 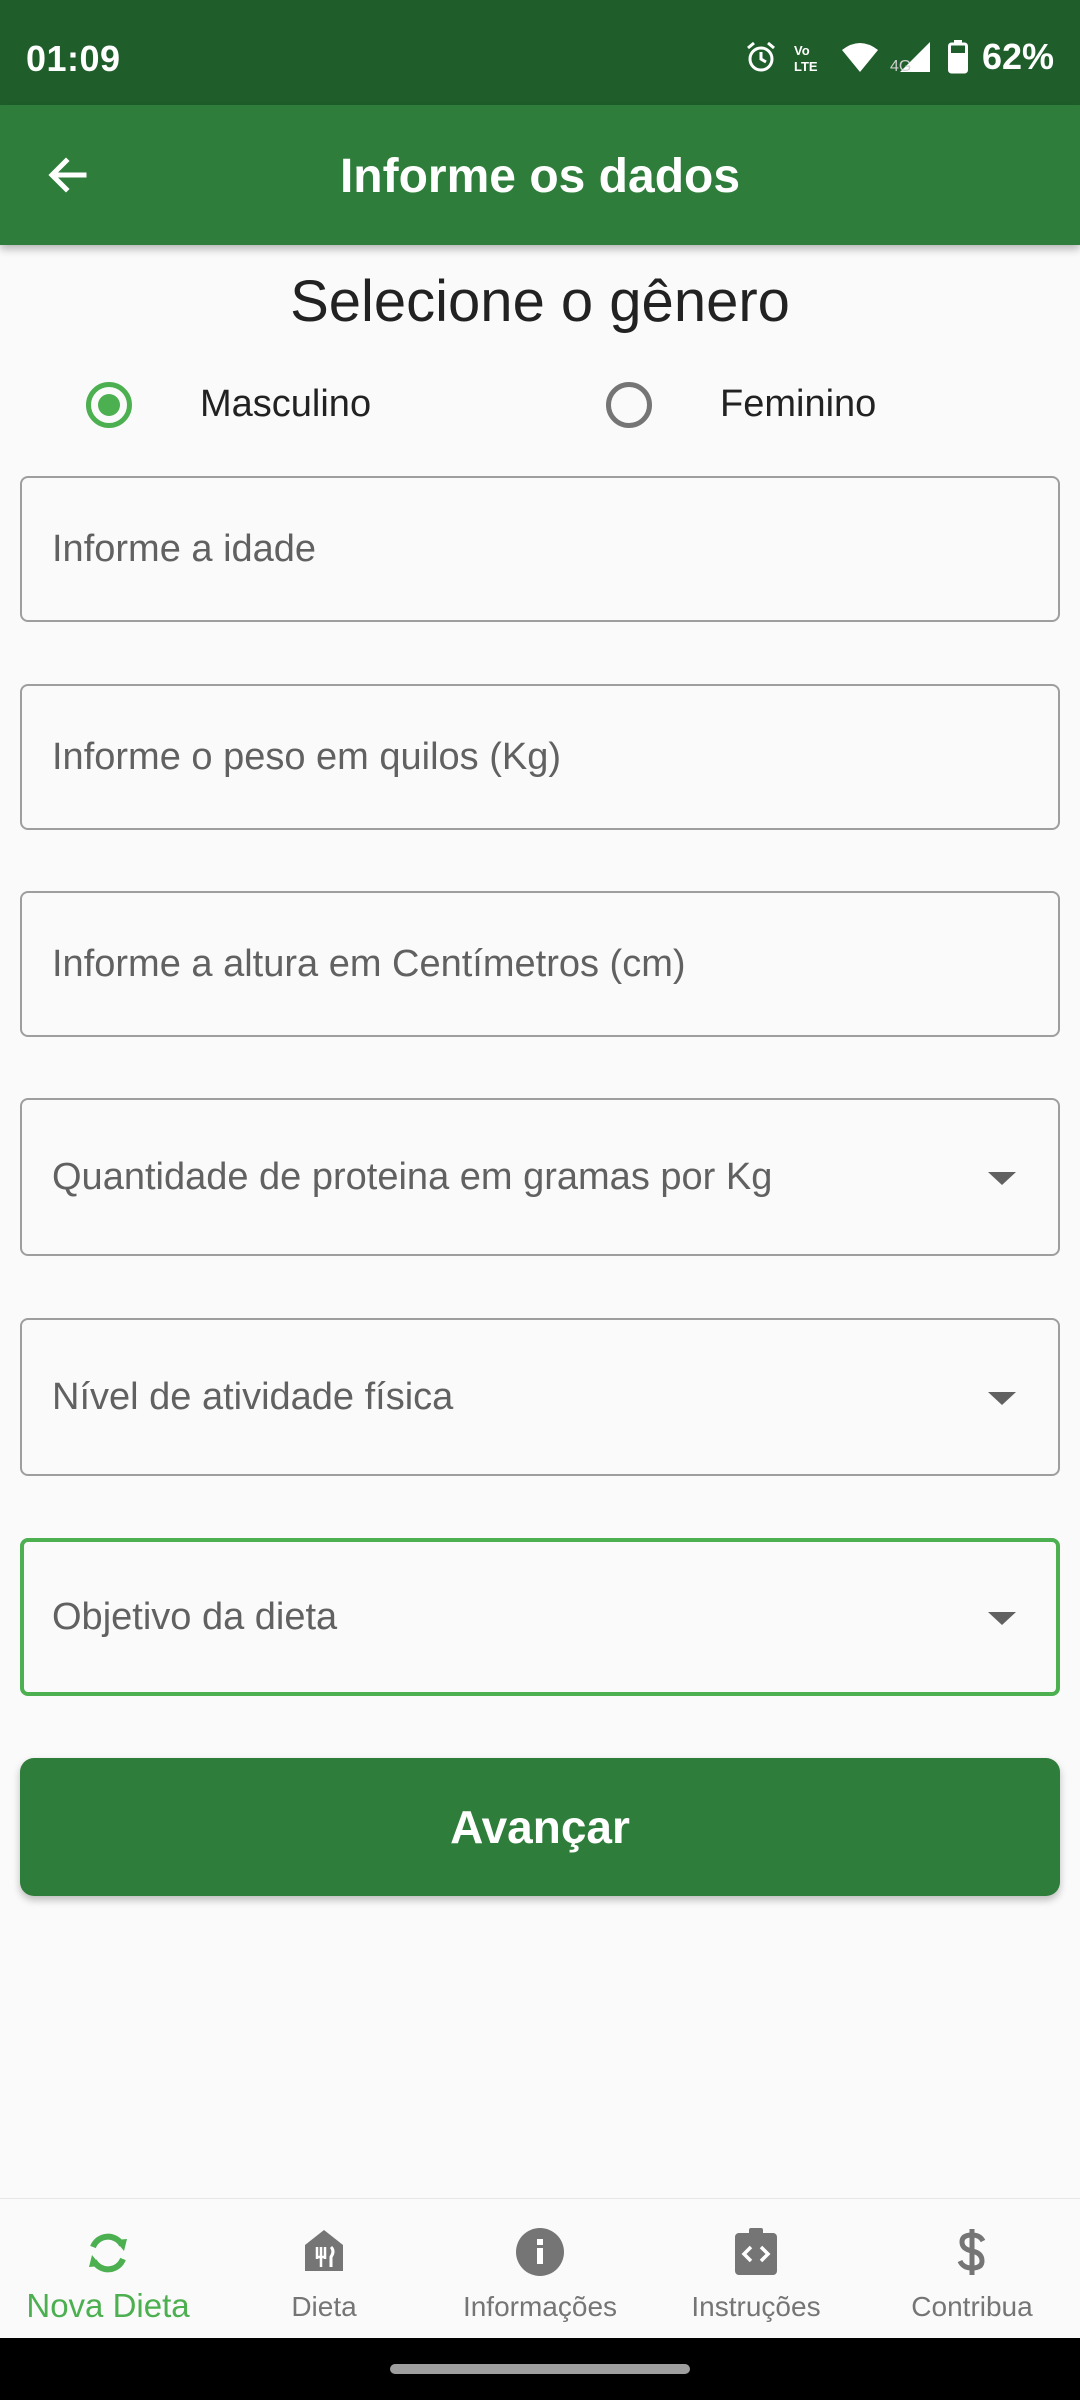 What do you see at coordinates (972, 2306) in the screenshot?
I see `nav-label-contribua: Contribua` at bounding box center [972, 2306].